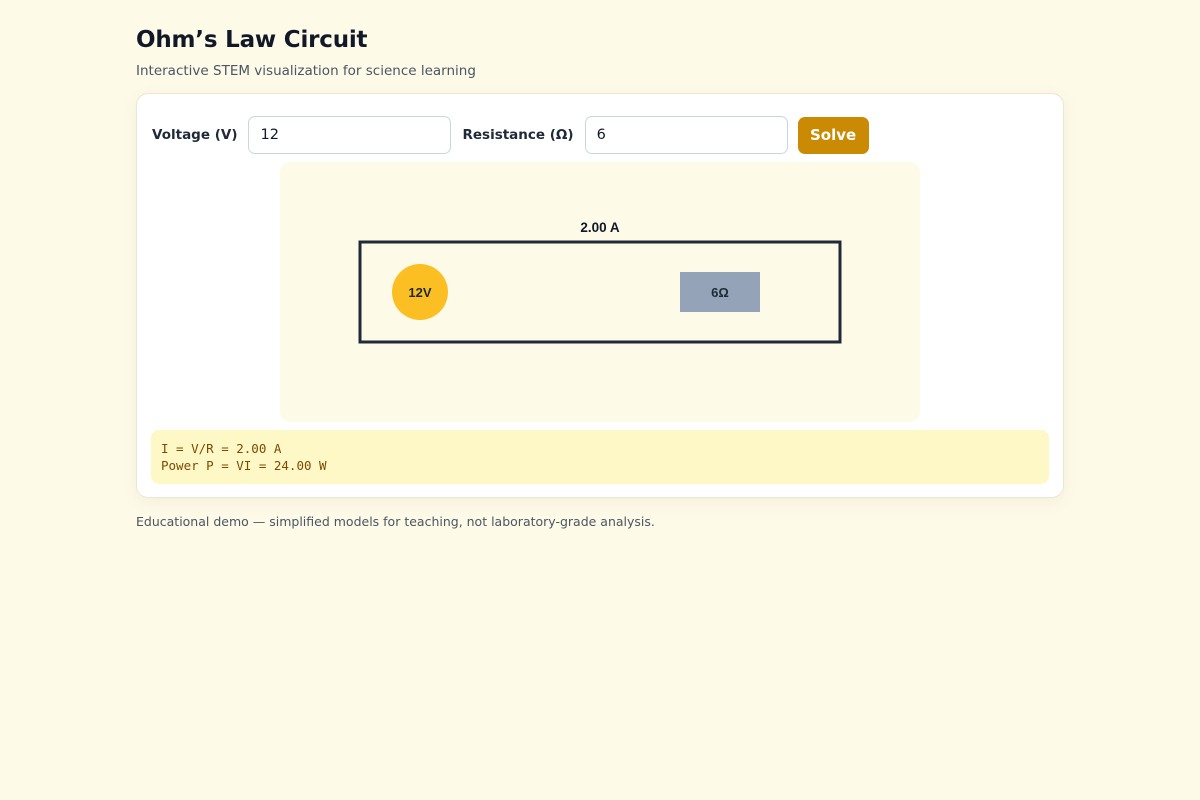  I want to click on results-panel: I = V/R = 2.00 A Power P = VI = 24.00 W, so click(600, 457).